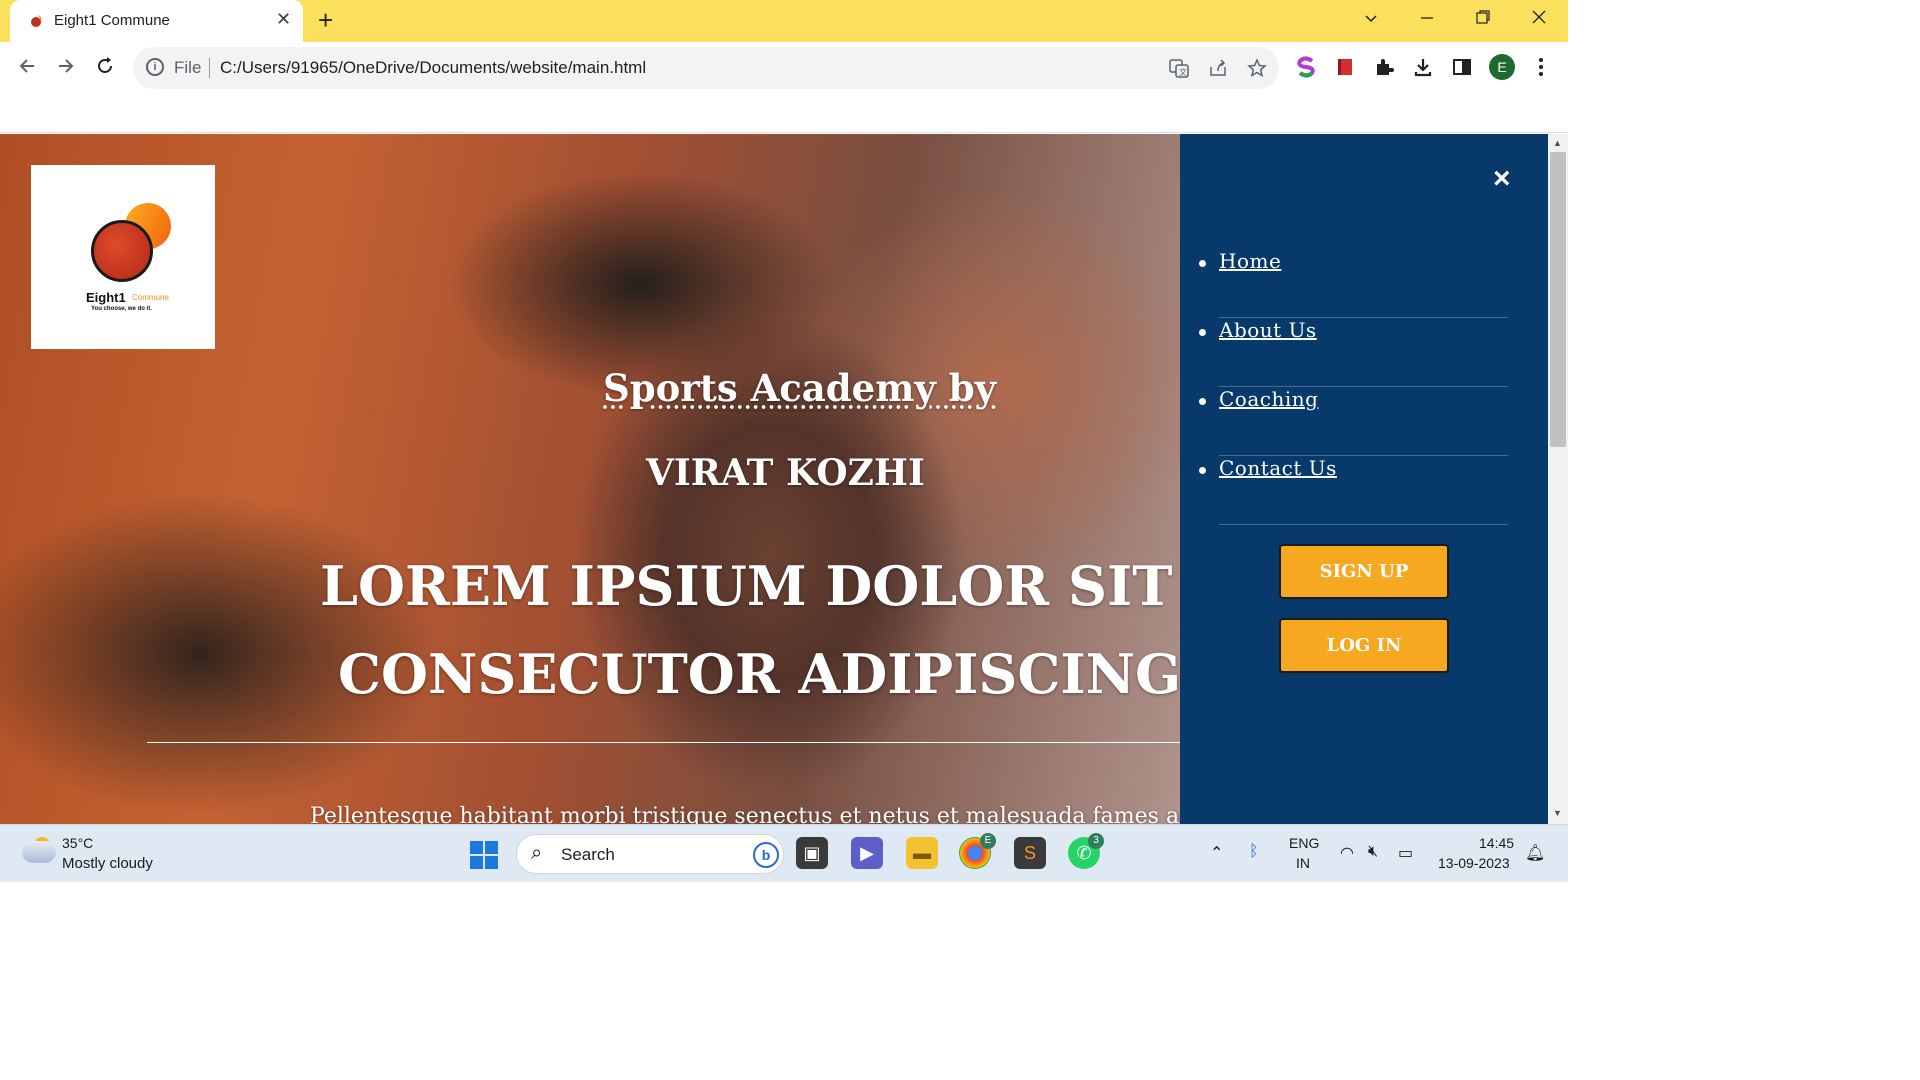 The image size is (1920, 1080). What do you see at coordinates (1557, 143) in the screenshot?
I see `scroll-up-icon: ▲` at bounding box center [1557, 143].